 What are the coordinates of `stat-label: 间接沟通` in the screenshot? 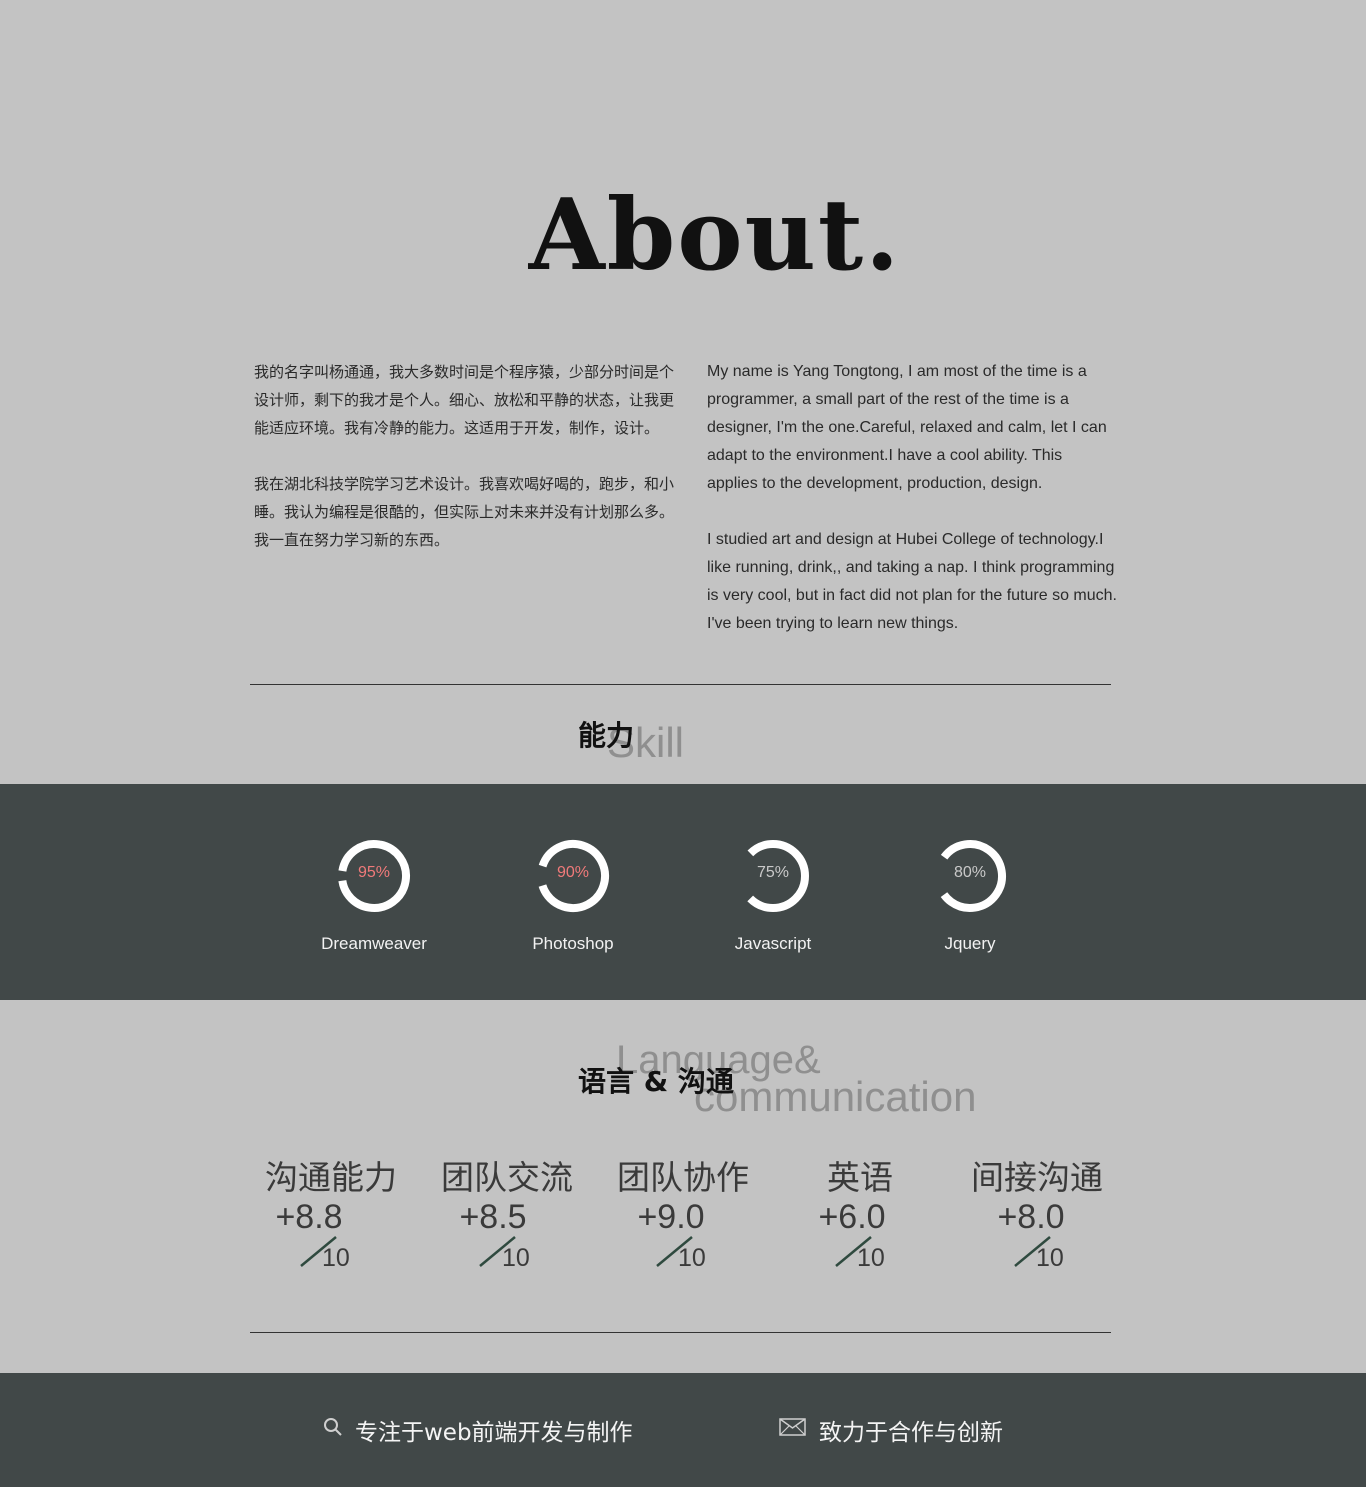 It's located at (1037, 1177).